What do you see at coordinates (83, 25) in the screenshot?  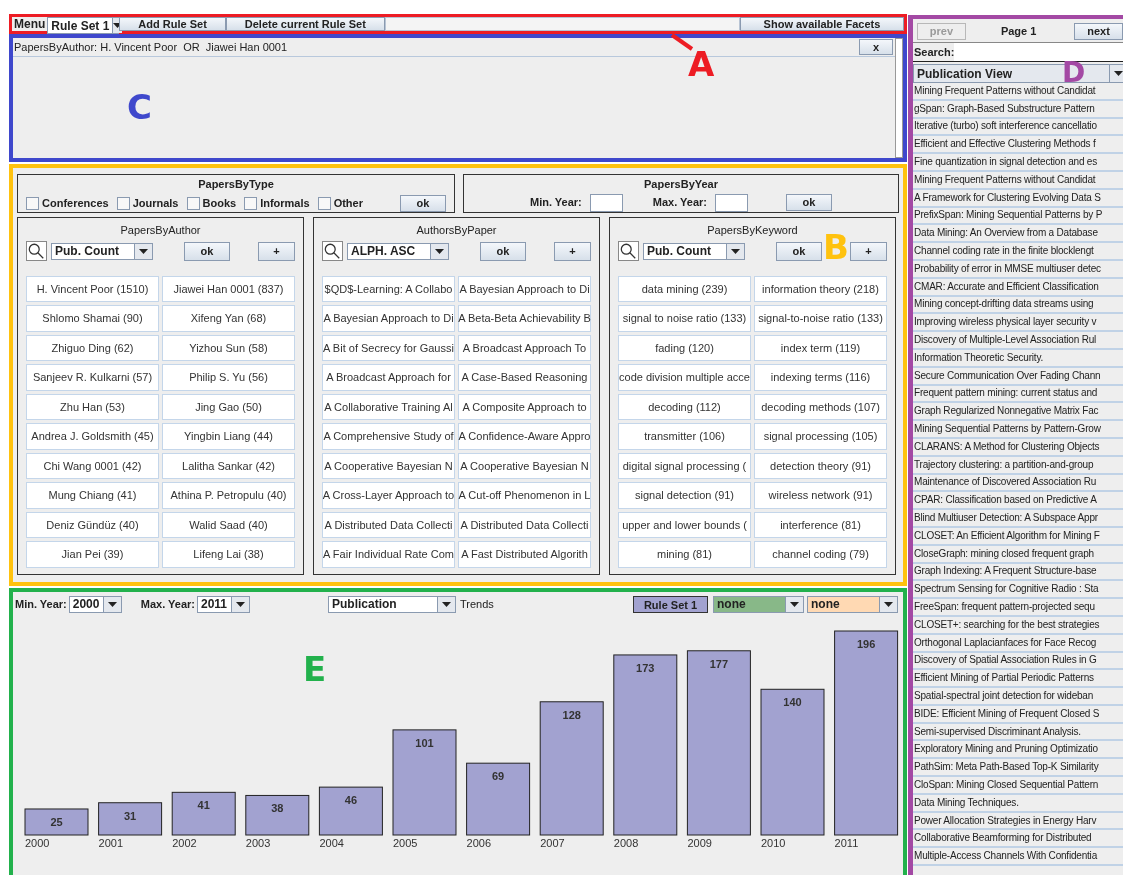 I see `rule-set-dropdown: Rule Set 1` at bounding box center [83, 25].